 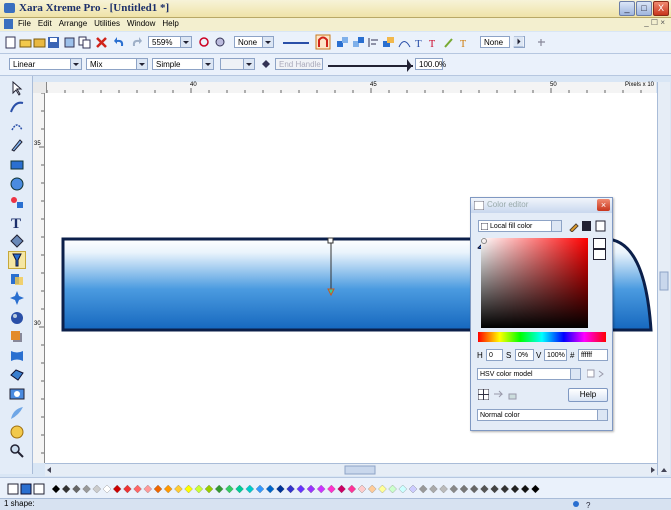 I want to click on hue-slider, so click(x=542, y=337).